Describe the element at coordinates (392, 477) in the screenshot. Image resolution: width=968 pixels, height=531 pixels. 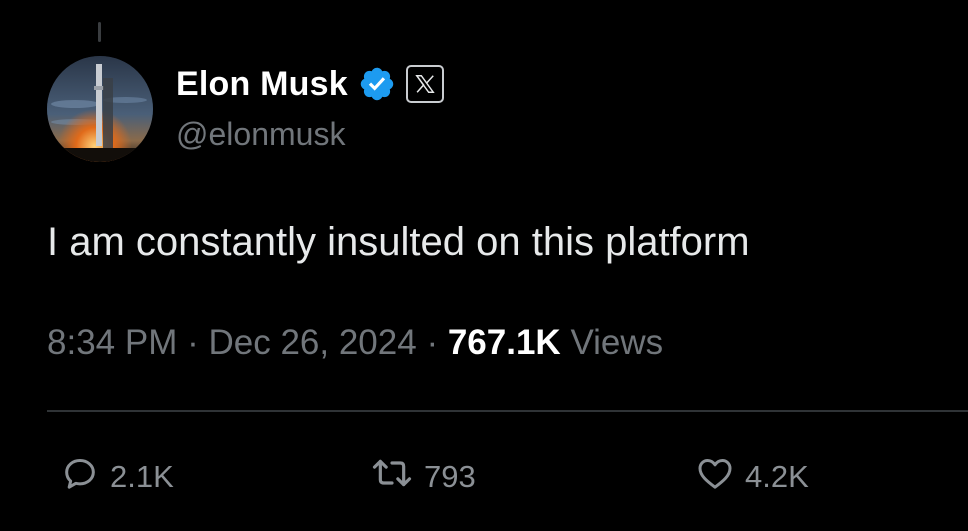
I see `retweet-icon` at that location.